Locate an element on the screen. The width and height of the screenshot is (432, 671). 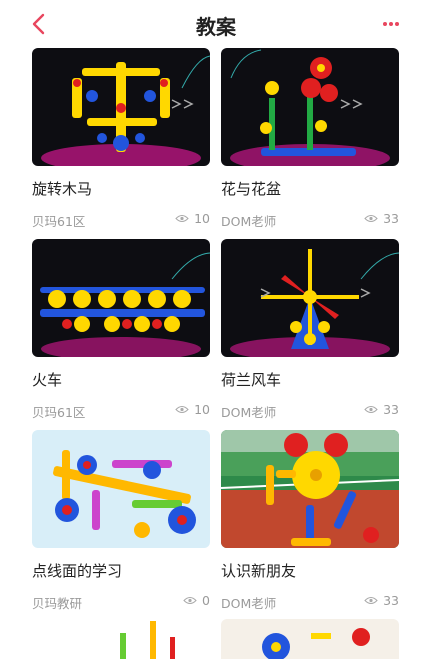
lesson-card: 认识新朋友 DOM老师 33 is located at coordinates (310, 520).